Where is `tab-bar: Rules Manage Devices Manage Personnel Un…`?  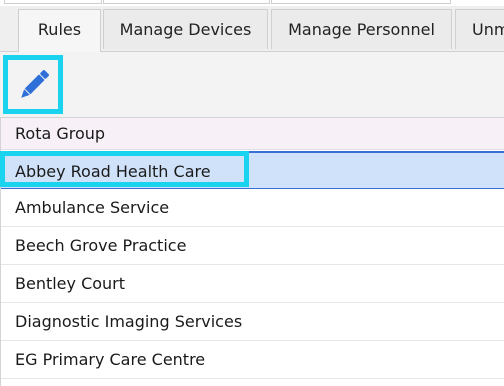
tab-bar: Rules Manage Devices Manage Personnel Un… is located at coordinates (252, 29).